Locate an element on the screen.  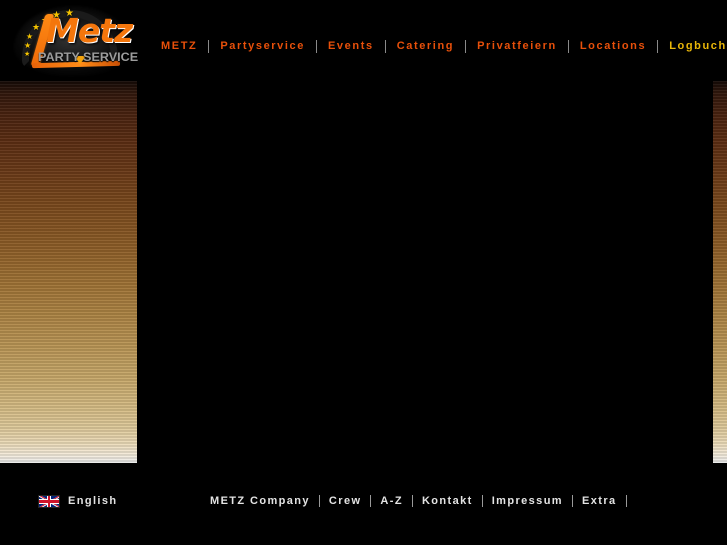
nav-item-events: Events is located at coordinates (351, 46).